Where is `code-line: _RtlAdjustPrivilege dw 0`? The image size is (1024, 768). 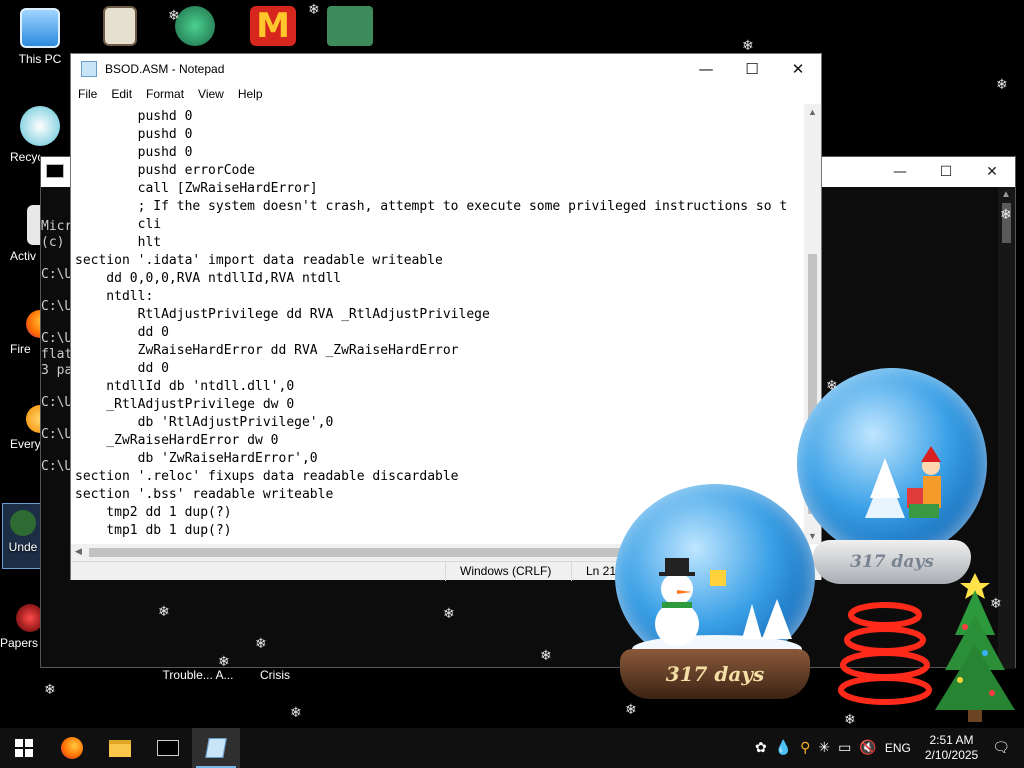
code-line: _RtlAdjustPrivilege dw 0 is located at coordinates (185, 404).